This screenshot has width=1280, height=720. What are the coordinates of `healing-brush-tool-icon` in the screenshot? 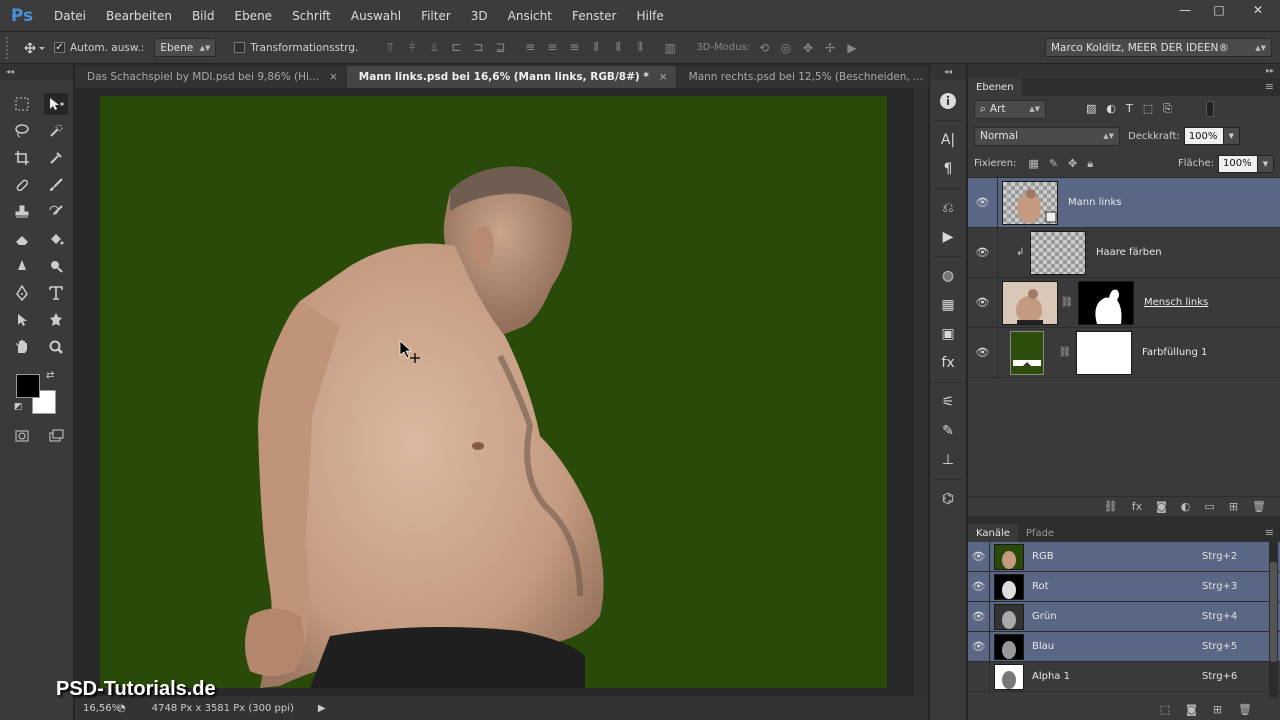 It's located at (22, 185).